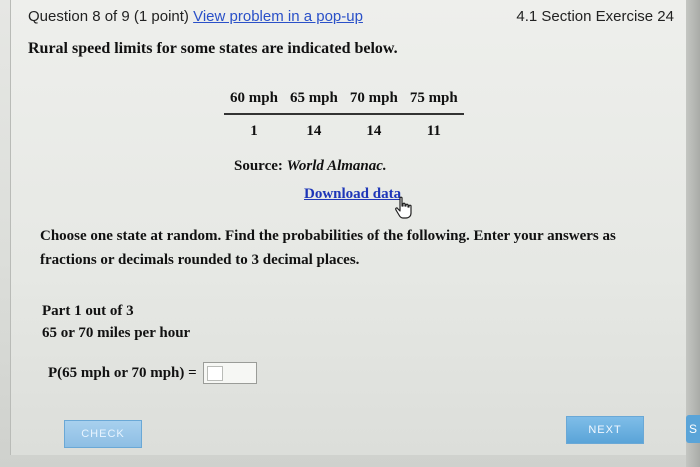 The image size is (700, 467). I want to click on source-line: Source: World Almanac., so click(310, 166).